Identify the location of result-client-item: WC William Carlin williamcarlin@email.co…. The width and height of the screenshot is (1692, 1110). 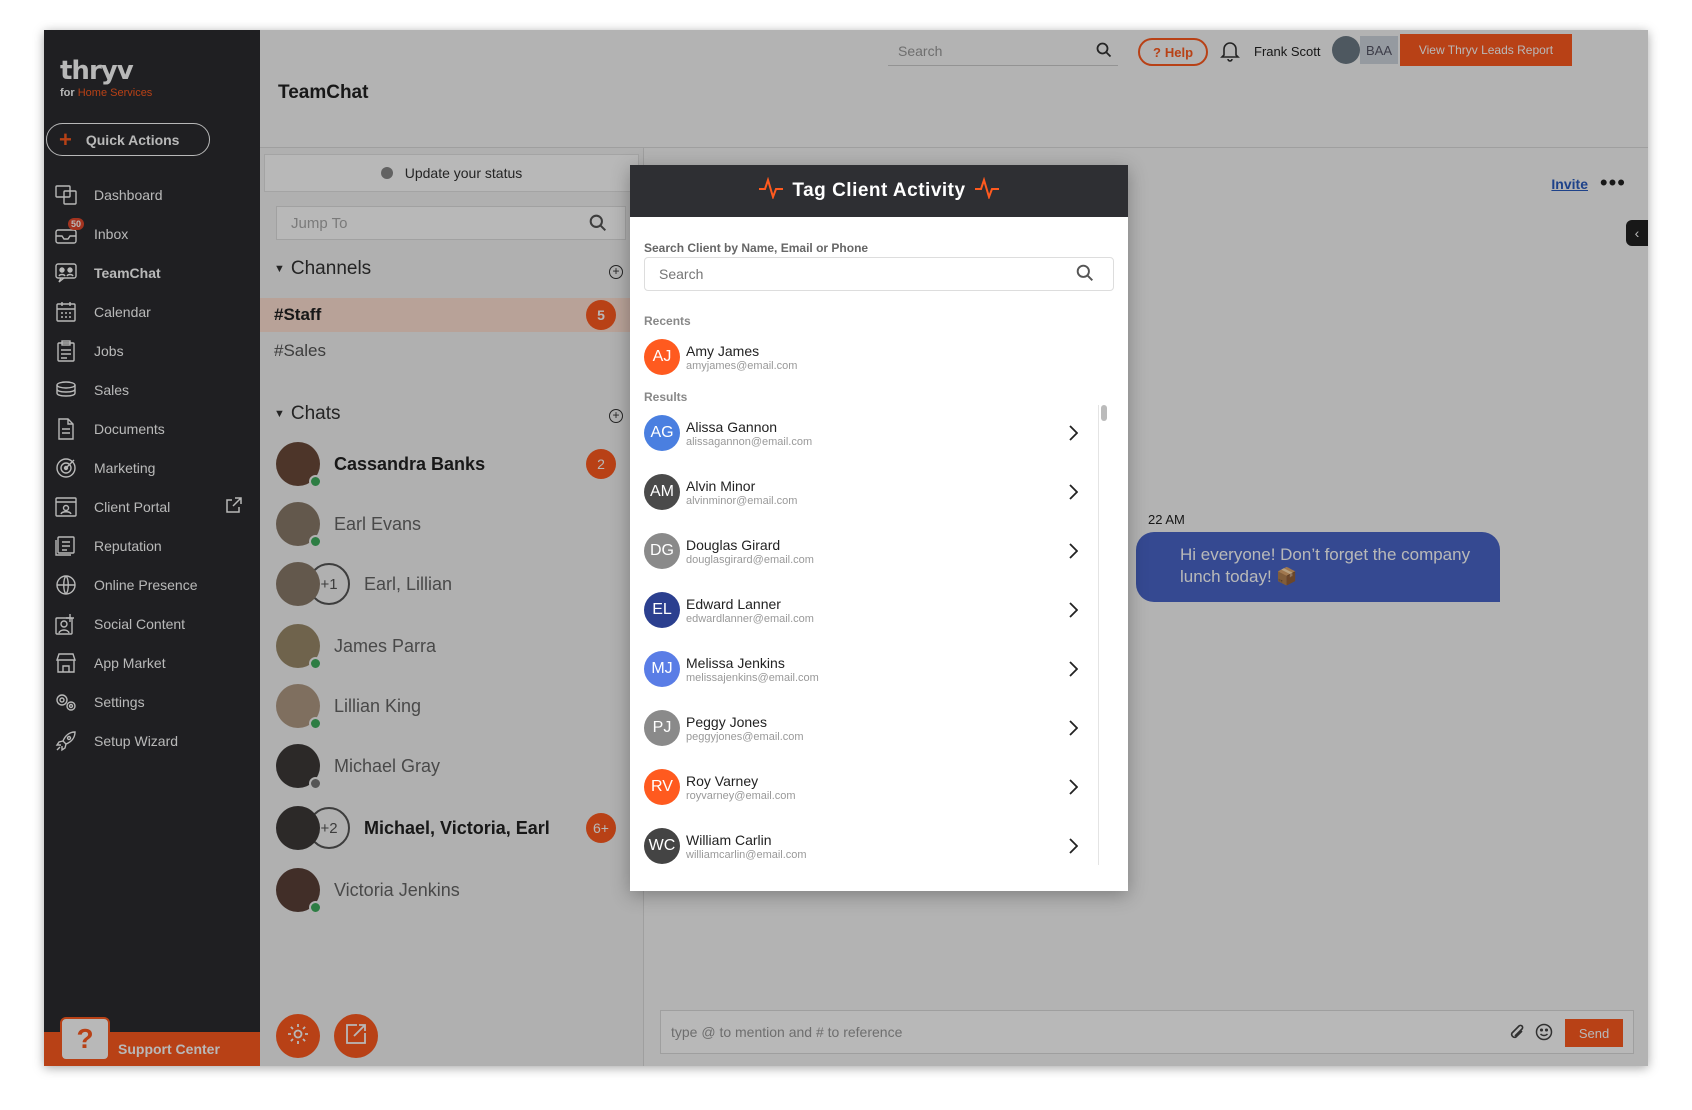
(867, 846).